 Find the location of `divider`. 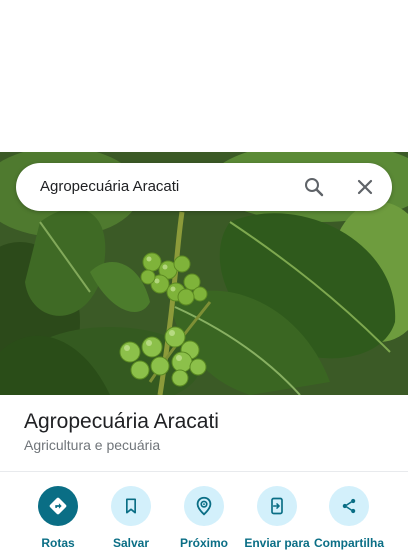

divider is located at coordinates (204, 471).